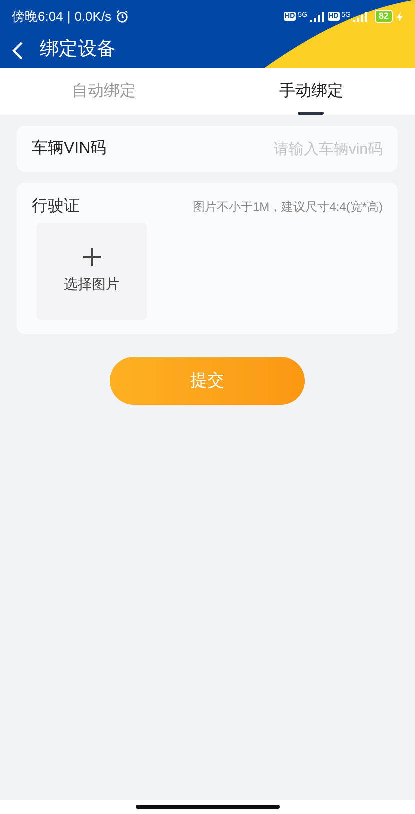  What do you see at coordinates (78, 50) in the screenshot?
I see `page-title: 绑定设备` at bounding box center [78, 50].